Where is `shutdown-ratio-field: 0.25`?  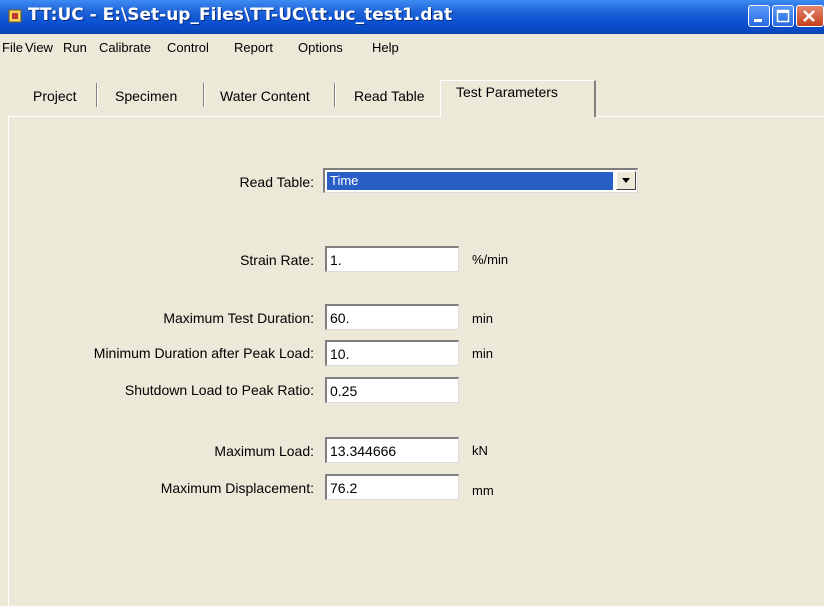
shutdown-ratio-field: 0.25 is located at coordinates (392, 390).